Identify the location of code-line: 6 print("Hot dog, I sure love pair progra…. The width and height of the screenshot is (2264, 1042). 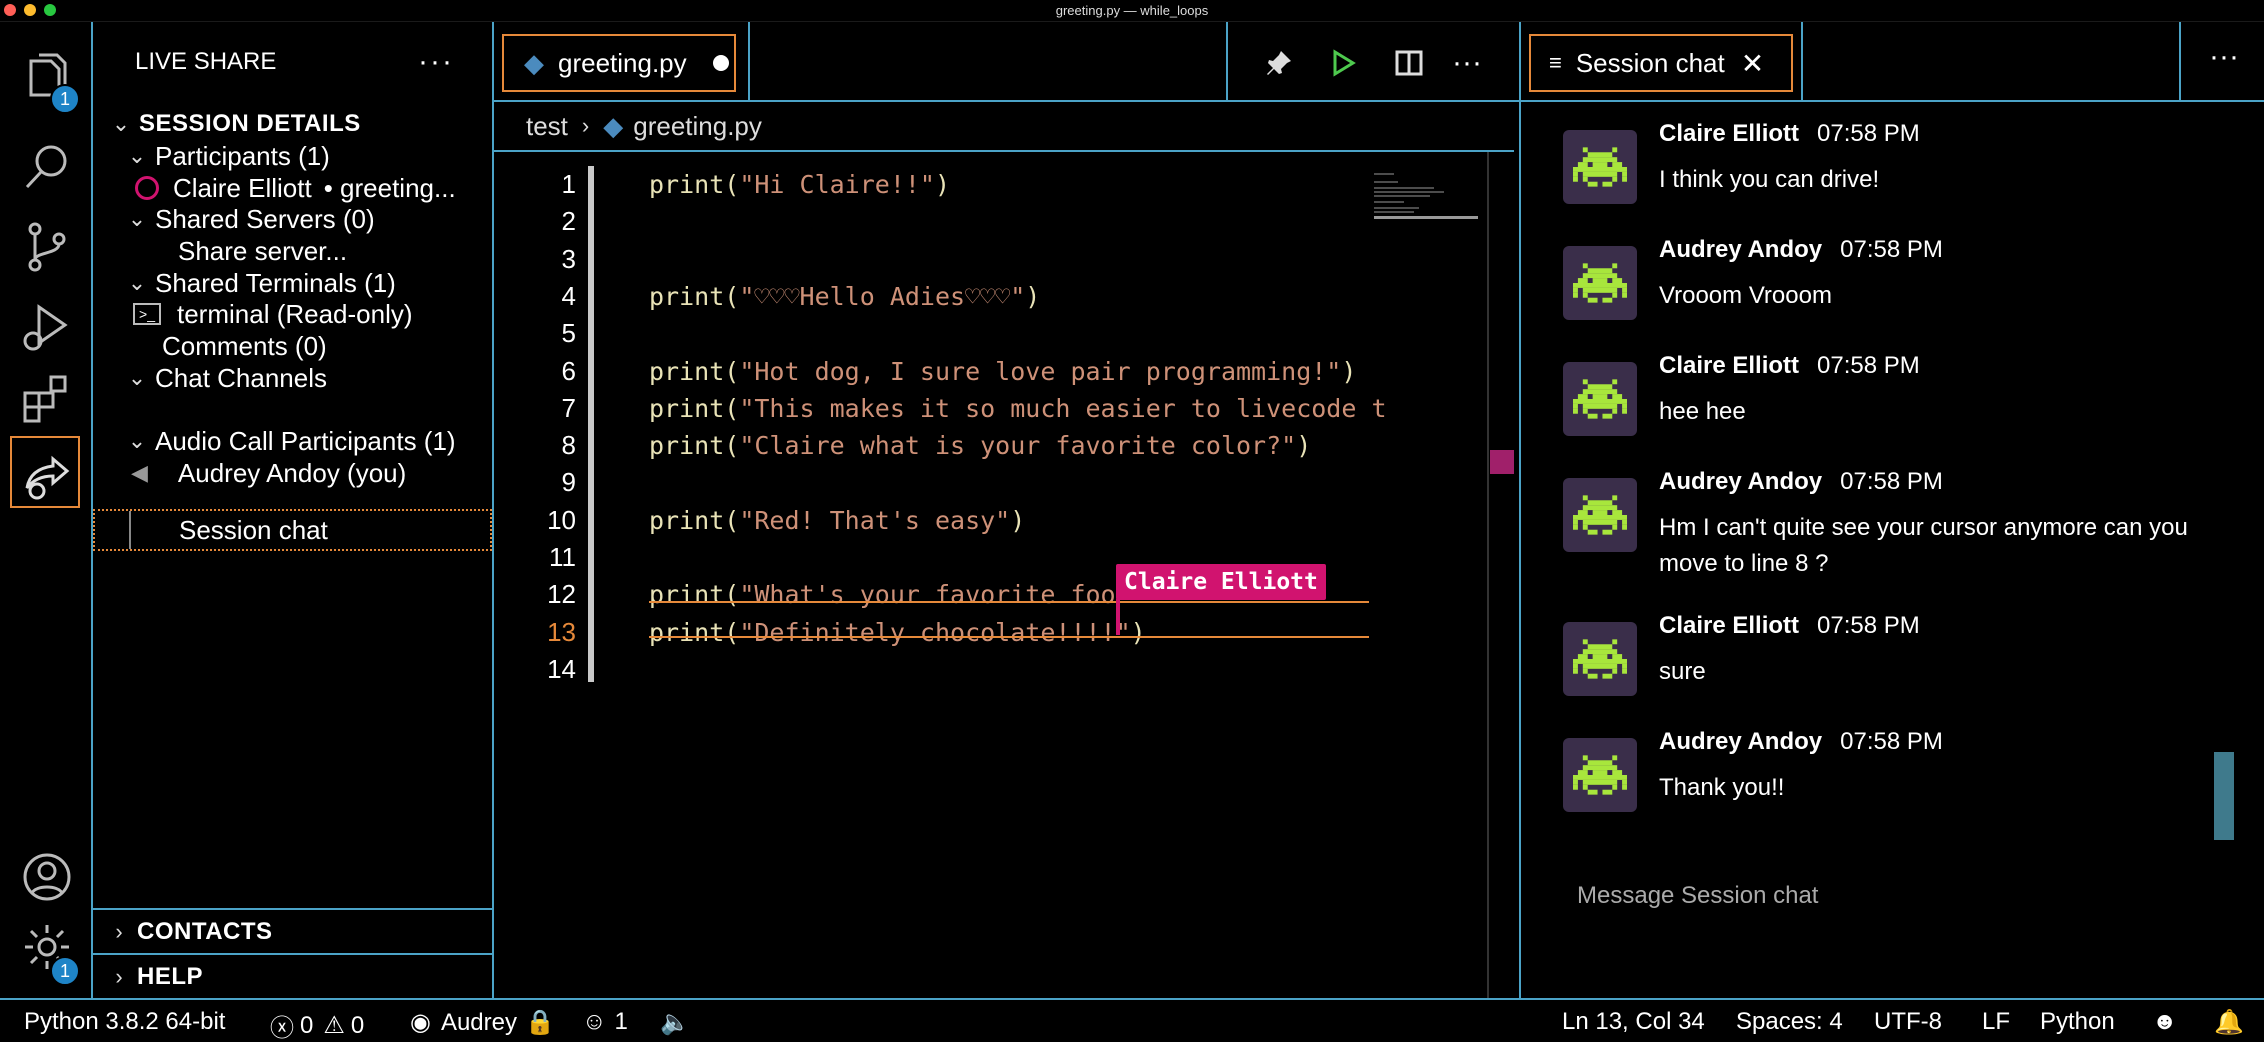
(994, 371).